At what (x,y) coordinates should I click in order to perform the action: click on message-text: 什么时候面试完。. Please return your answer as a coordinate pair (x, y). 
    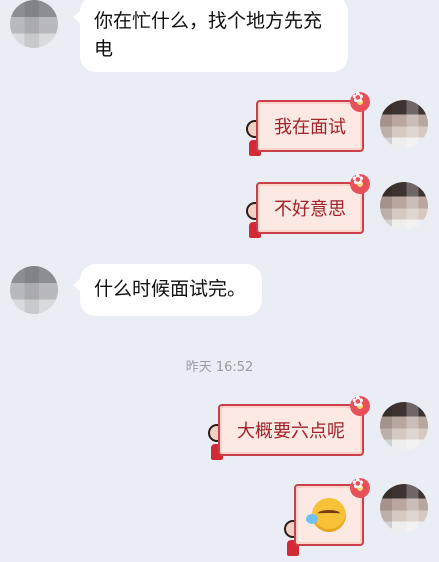
    Looking at the image, I should click on (170, 289).